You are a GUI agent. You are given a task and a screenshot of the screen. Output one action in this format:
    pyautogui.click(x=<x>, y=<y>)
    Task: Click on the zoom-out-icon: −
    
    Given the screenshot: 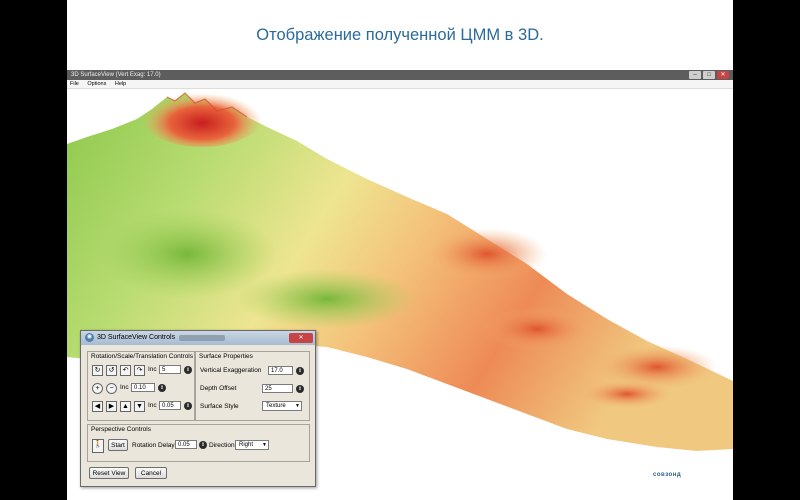 What is the action you would take?
    pyautogui.click(x=111, y=388)
    